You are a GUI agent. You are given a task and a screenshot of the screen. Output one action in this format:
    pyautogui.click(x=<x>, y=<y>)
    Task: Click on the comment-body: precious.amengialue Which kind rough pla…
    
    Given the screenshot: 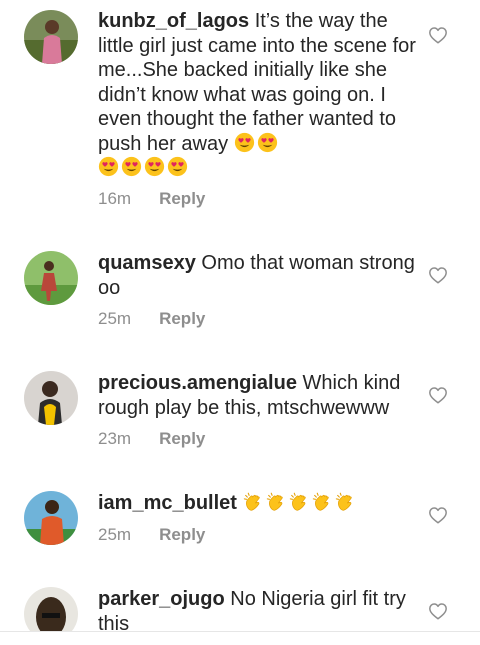 What is the action you would take?
    pyautogui.click(x=257, y=395)
    